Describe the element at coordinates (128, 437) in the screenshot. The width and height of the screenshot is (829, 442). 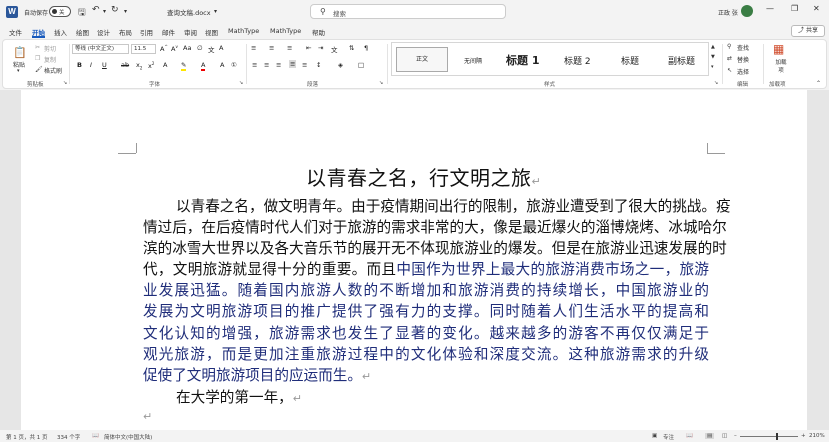
I see `language-status: 简体中文(中国大陆)` at that location.